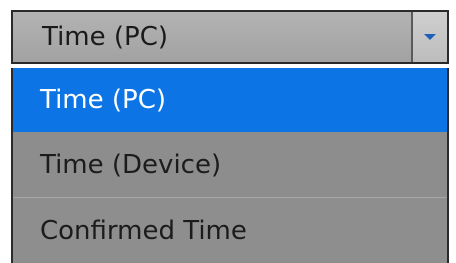 Image resolution: width=456 pixels, height=263 pixels. What do you see at coordinates (105, 37) in the screenshot?
I see `selected-value: Time (PC)` at bounding box center [105, 37].